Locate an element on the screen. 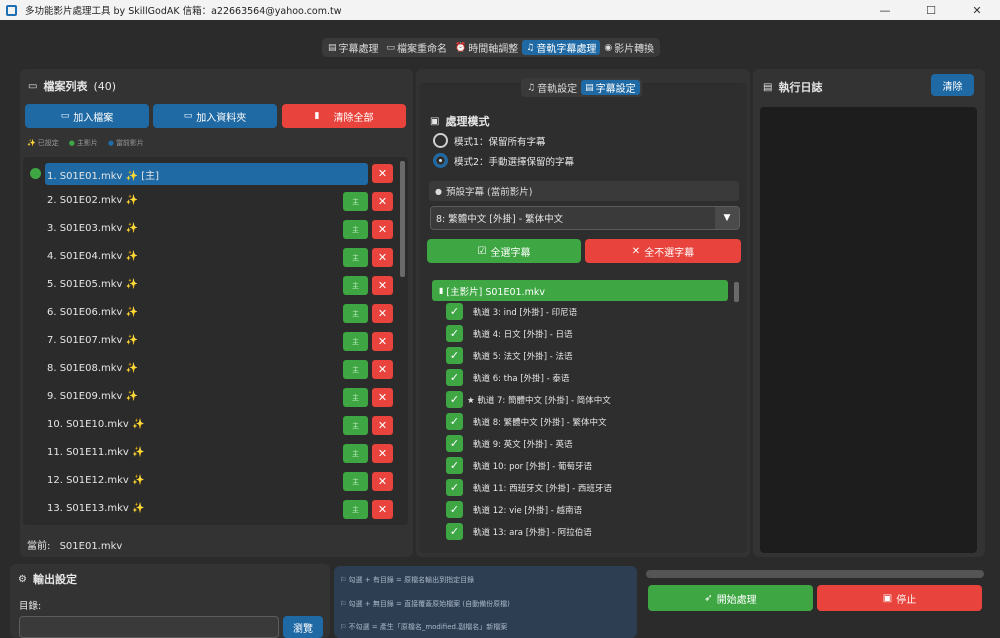 The width and height of the screenshot is (1000, 638). file-row: 5. S01E05.mkv ✨ 主 ✕ is located at coordinates (208, 286).